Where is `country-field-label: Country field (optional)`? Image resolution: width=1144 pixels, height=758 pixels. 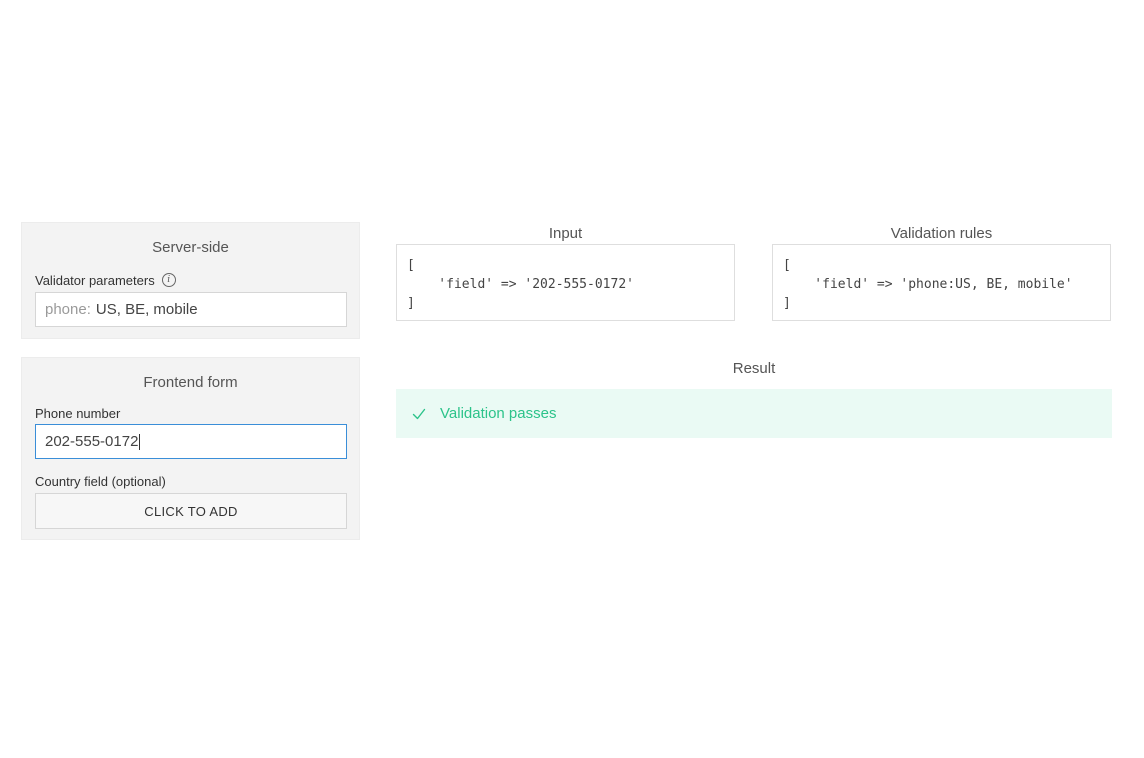
country-field-label: Country field (optional) is located at coordinates (190, 481).